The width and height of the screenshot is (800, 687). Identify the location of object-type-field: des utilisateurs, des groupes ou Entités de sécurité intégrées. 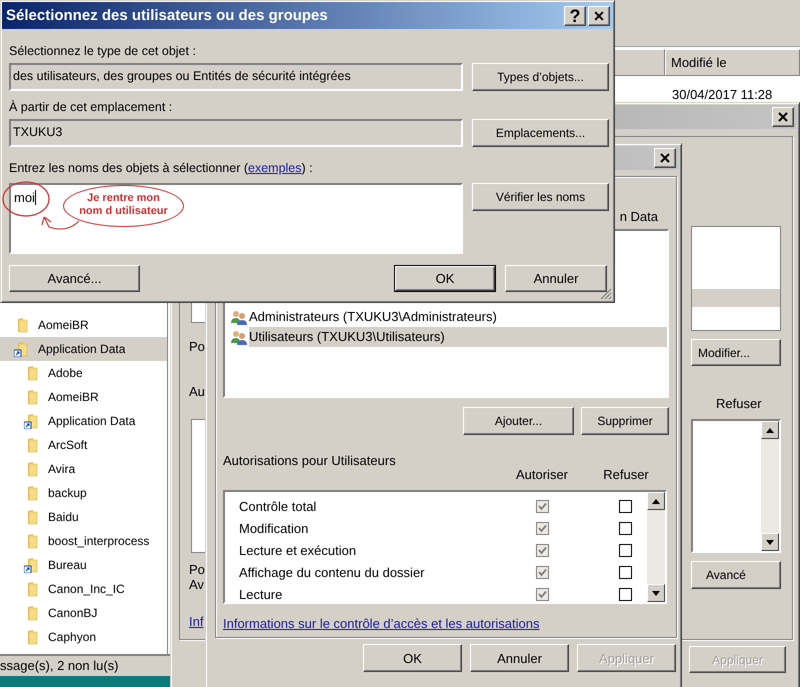
(236, 77).